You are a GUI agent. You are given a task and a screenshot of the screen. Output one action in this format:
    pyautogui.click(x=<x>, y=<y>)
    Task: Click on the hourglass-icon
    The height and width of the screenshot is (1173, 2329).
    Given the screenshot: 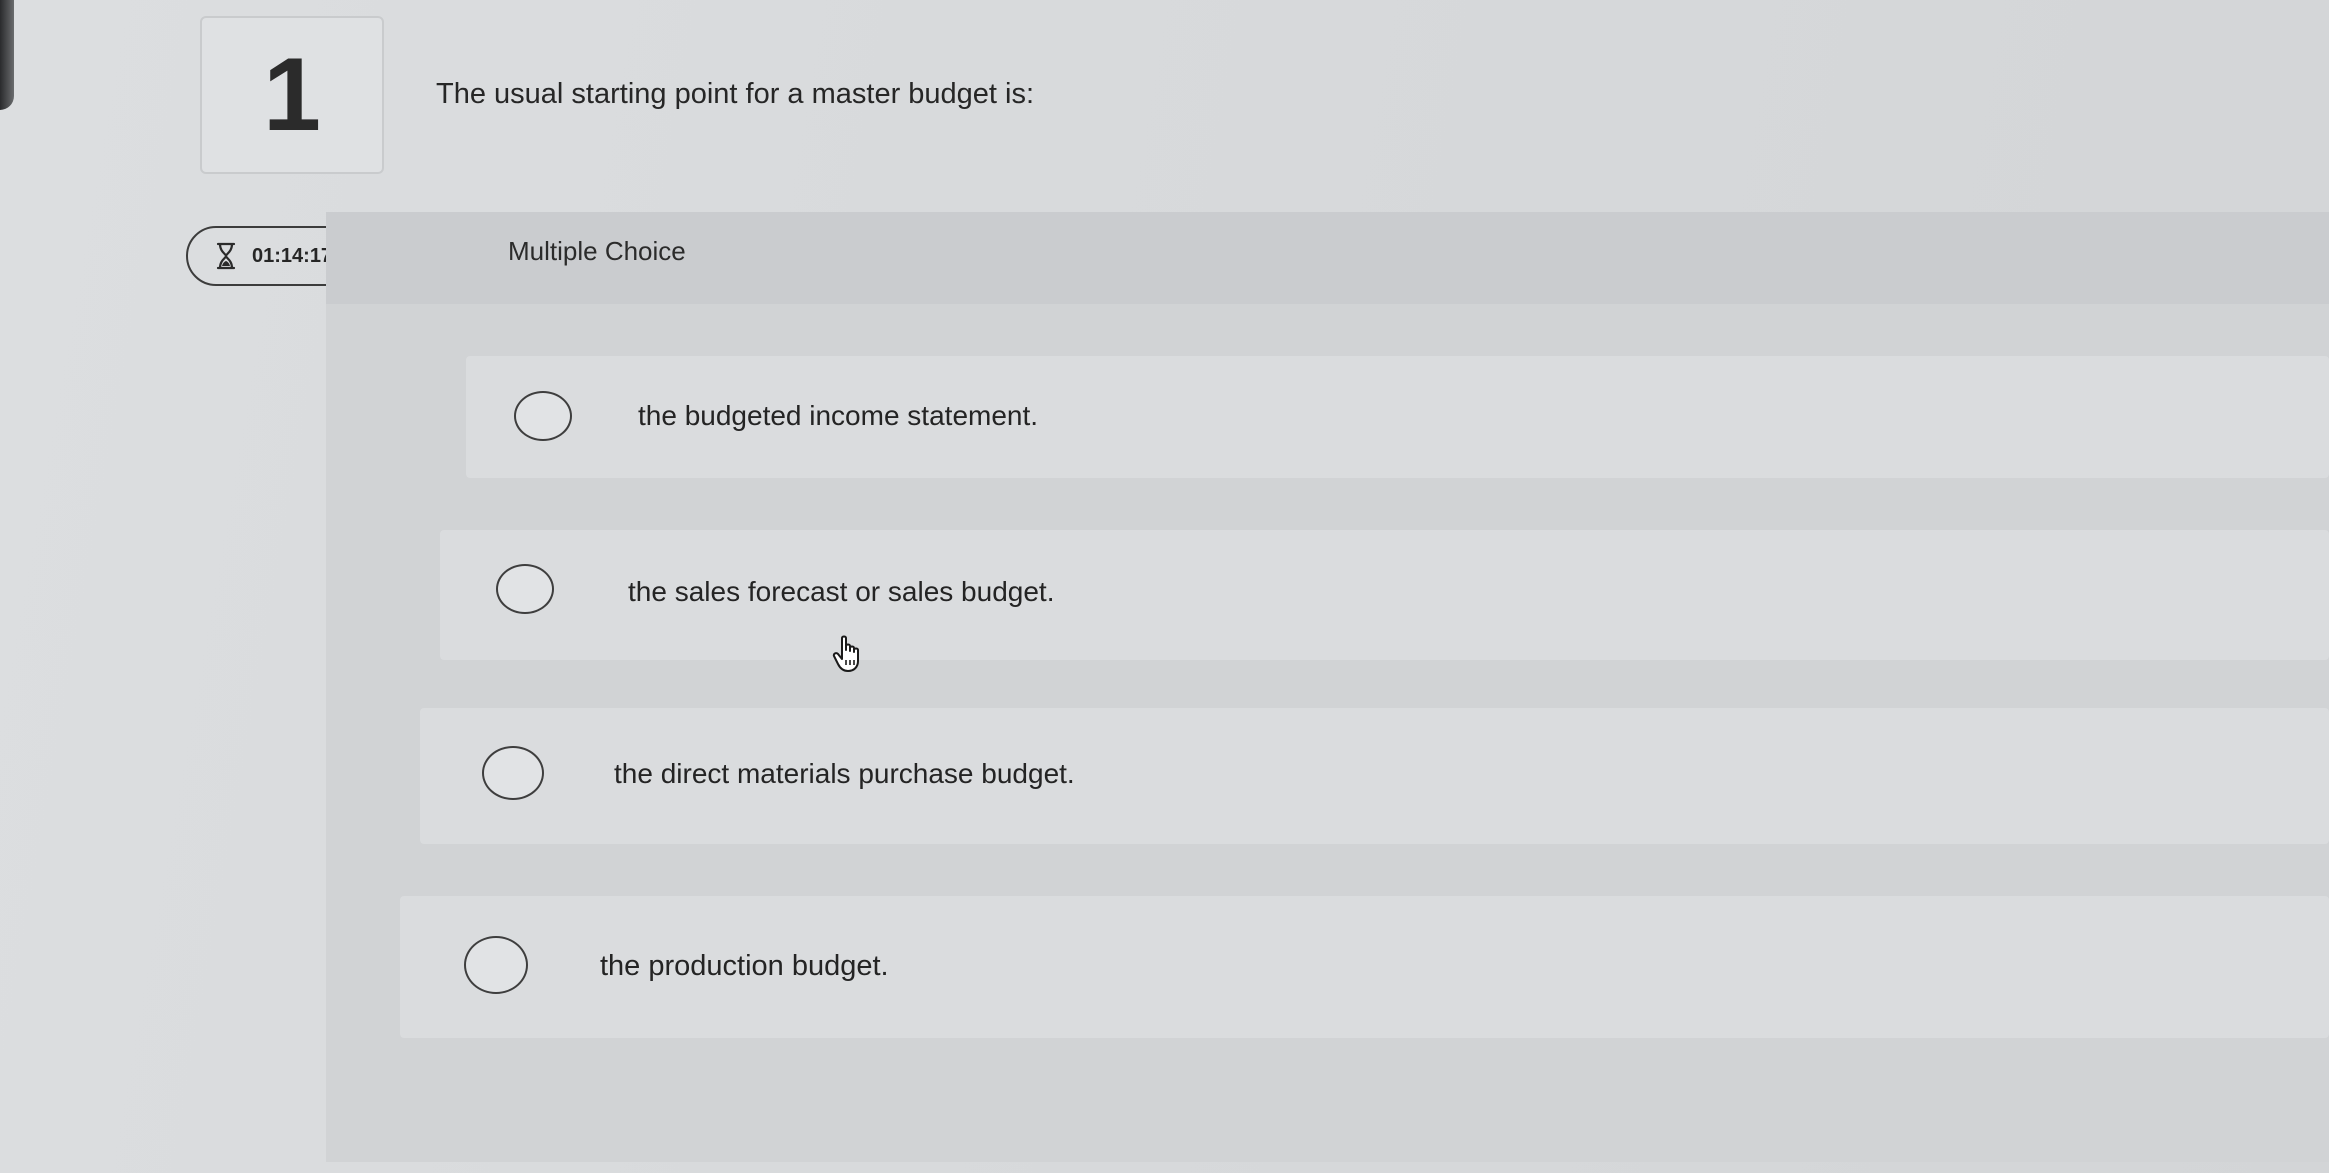 What is the action you would take?
    pyautogui.click(x=226, y=256)
    